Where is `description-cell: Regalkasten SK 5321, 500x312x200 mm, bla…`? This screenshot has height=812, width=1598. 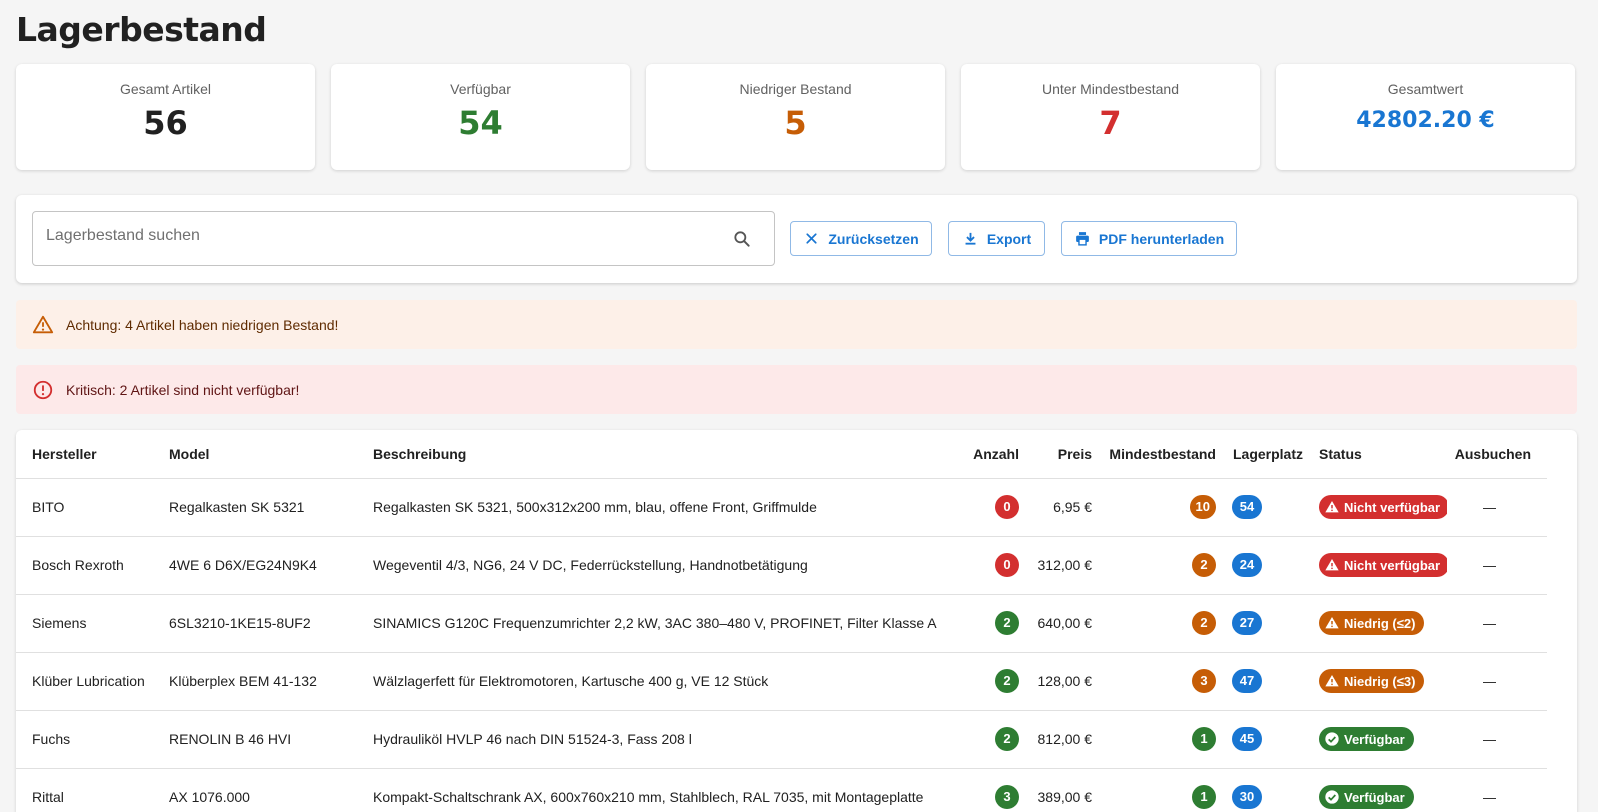 description-cell: Regalkasten SK 5321, 500x312x200 mm, bla… is located at coordinates (668, 507).